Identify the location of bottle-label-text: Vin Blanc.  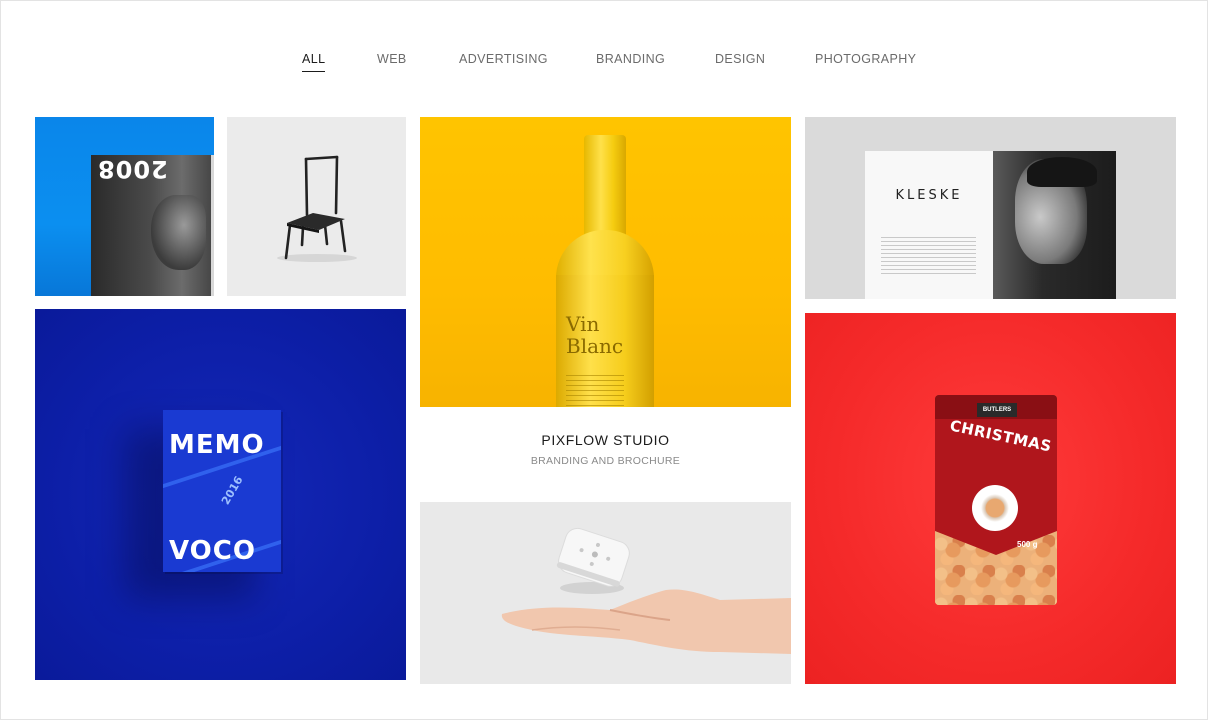
(595, 335).